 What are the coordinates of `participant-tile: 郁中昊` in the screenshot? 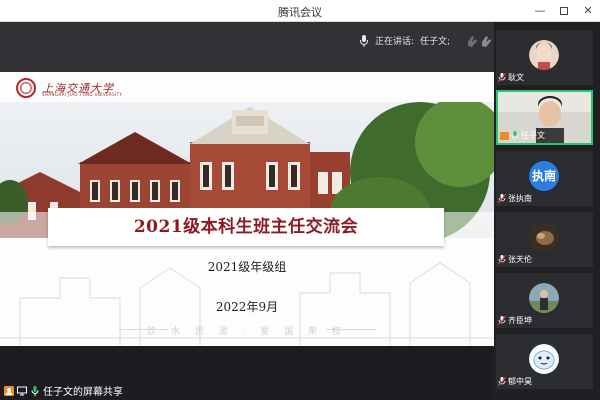 It's located at (544, 361).